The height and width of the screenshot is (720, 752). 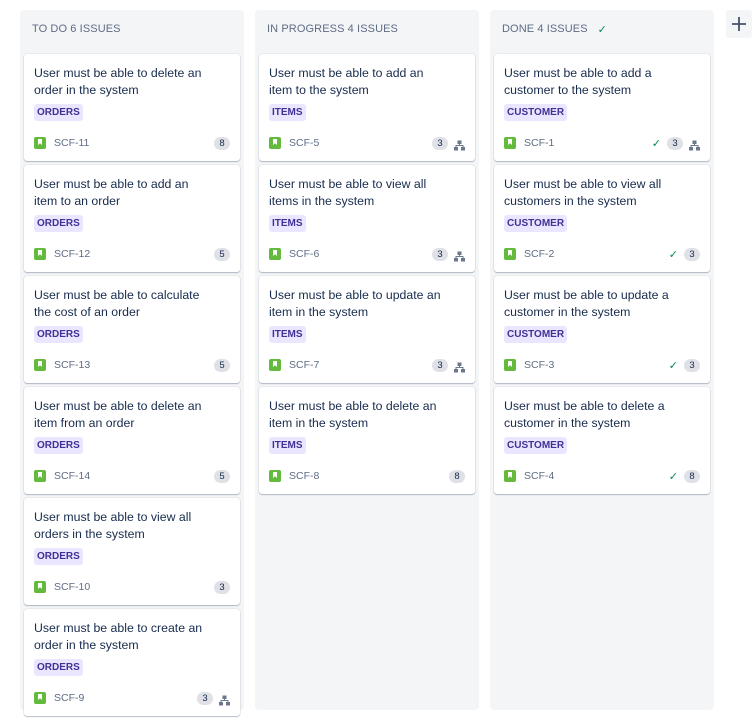 What do you see at coordinates (134, 587) in the screenshot?
I see `issue-key: SCF-10` at bounding box center [134, 587].